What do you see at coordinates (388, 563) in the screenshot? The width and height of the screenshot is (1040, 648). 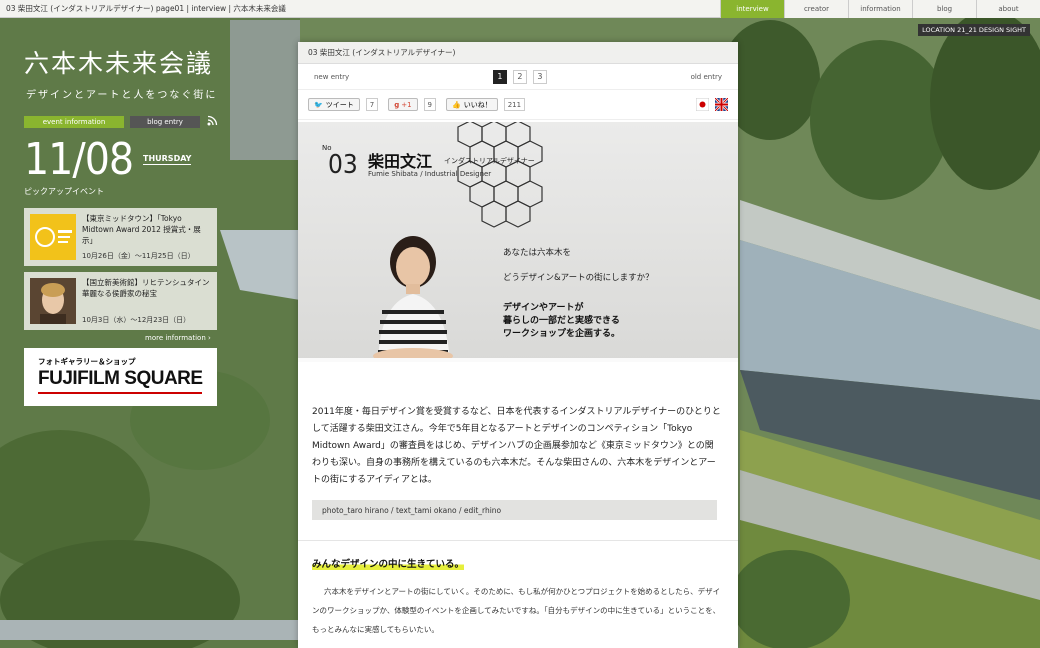 I see `section-heading: みんなデザインの中に生きている。` at bounding box center [388, 563].